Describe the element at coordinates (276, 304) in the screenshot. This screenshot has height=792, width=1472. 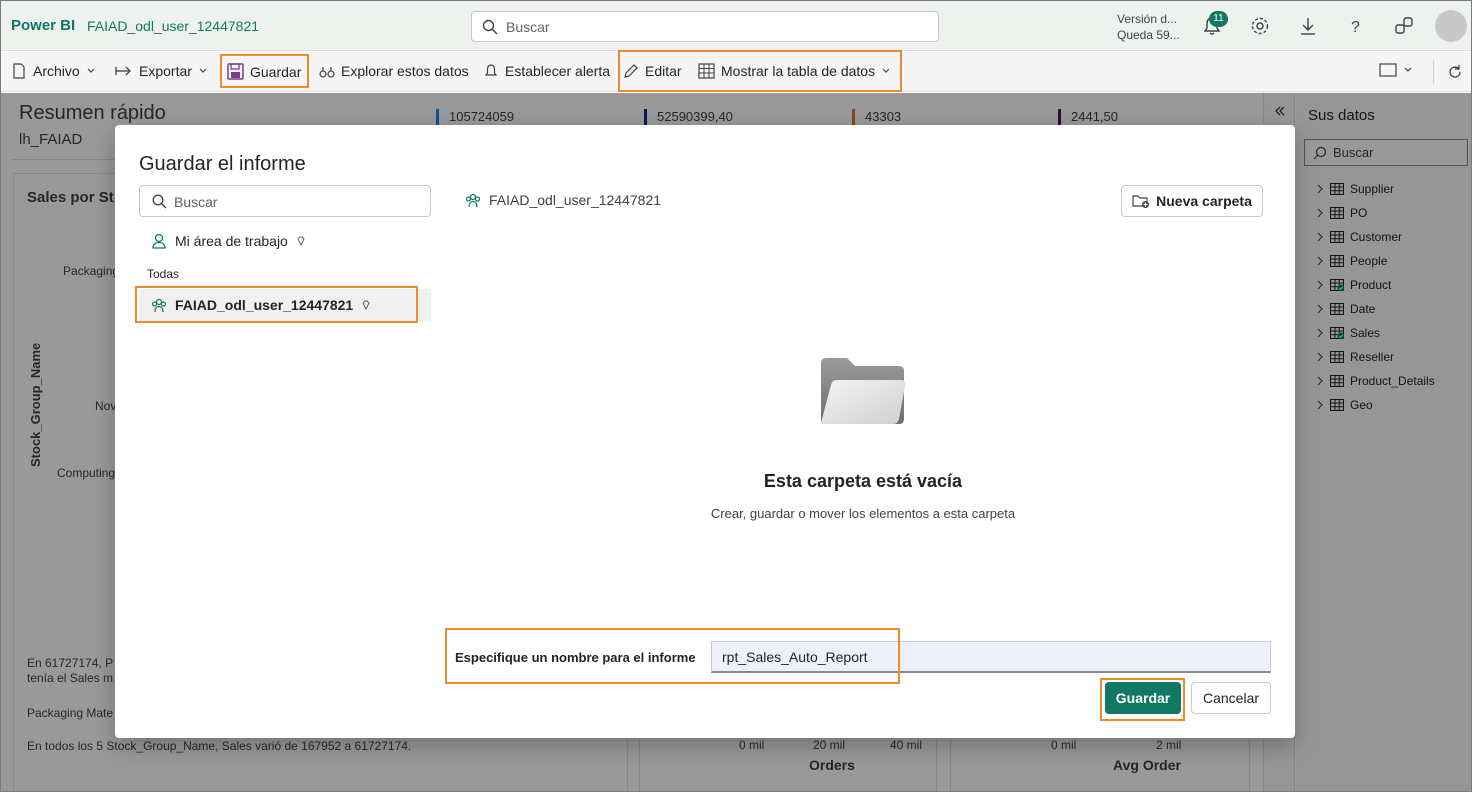
I see `workspace-highlight` at that location.